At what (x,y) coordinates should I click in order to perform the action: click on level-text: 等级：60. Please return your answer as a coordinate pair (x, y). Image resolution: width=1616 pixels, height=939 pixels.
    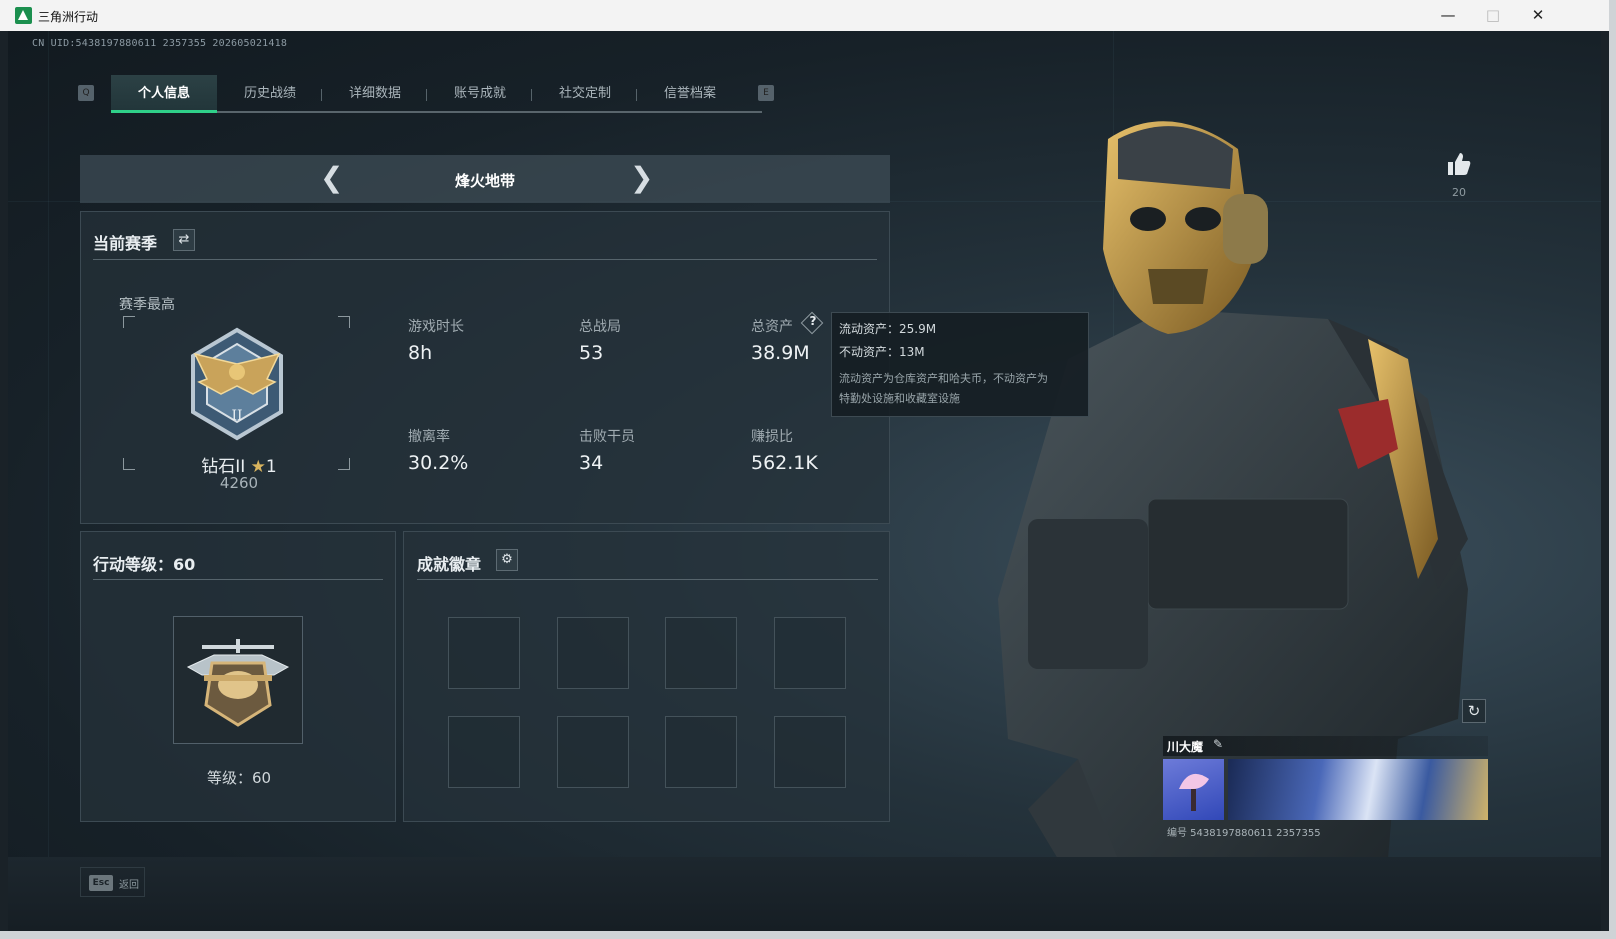
    Looking at the image, I should click on (239, 778).